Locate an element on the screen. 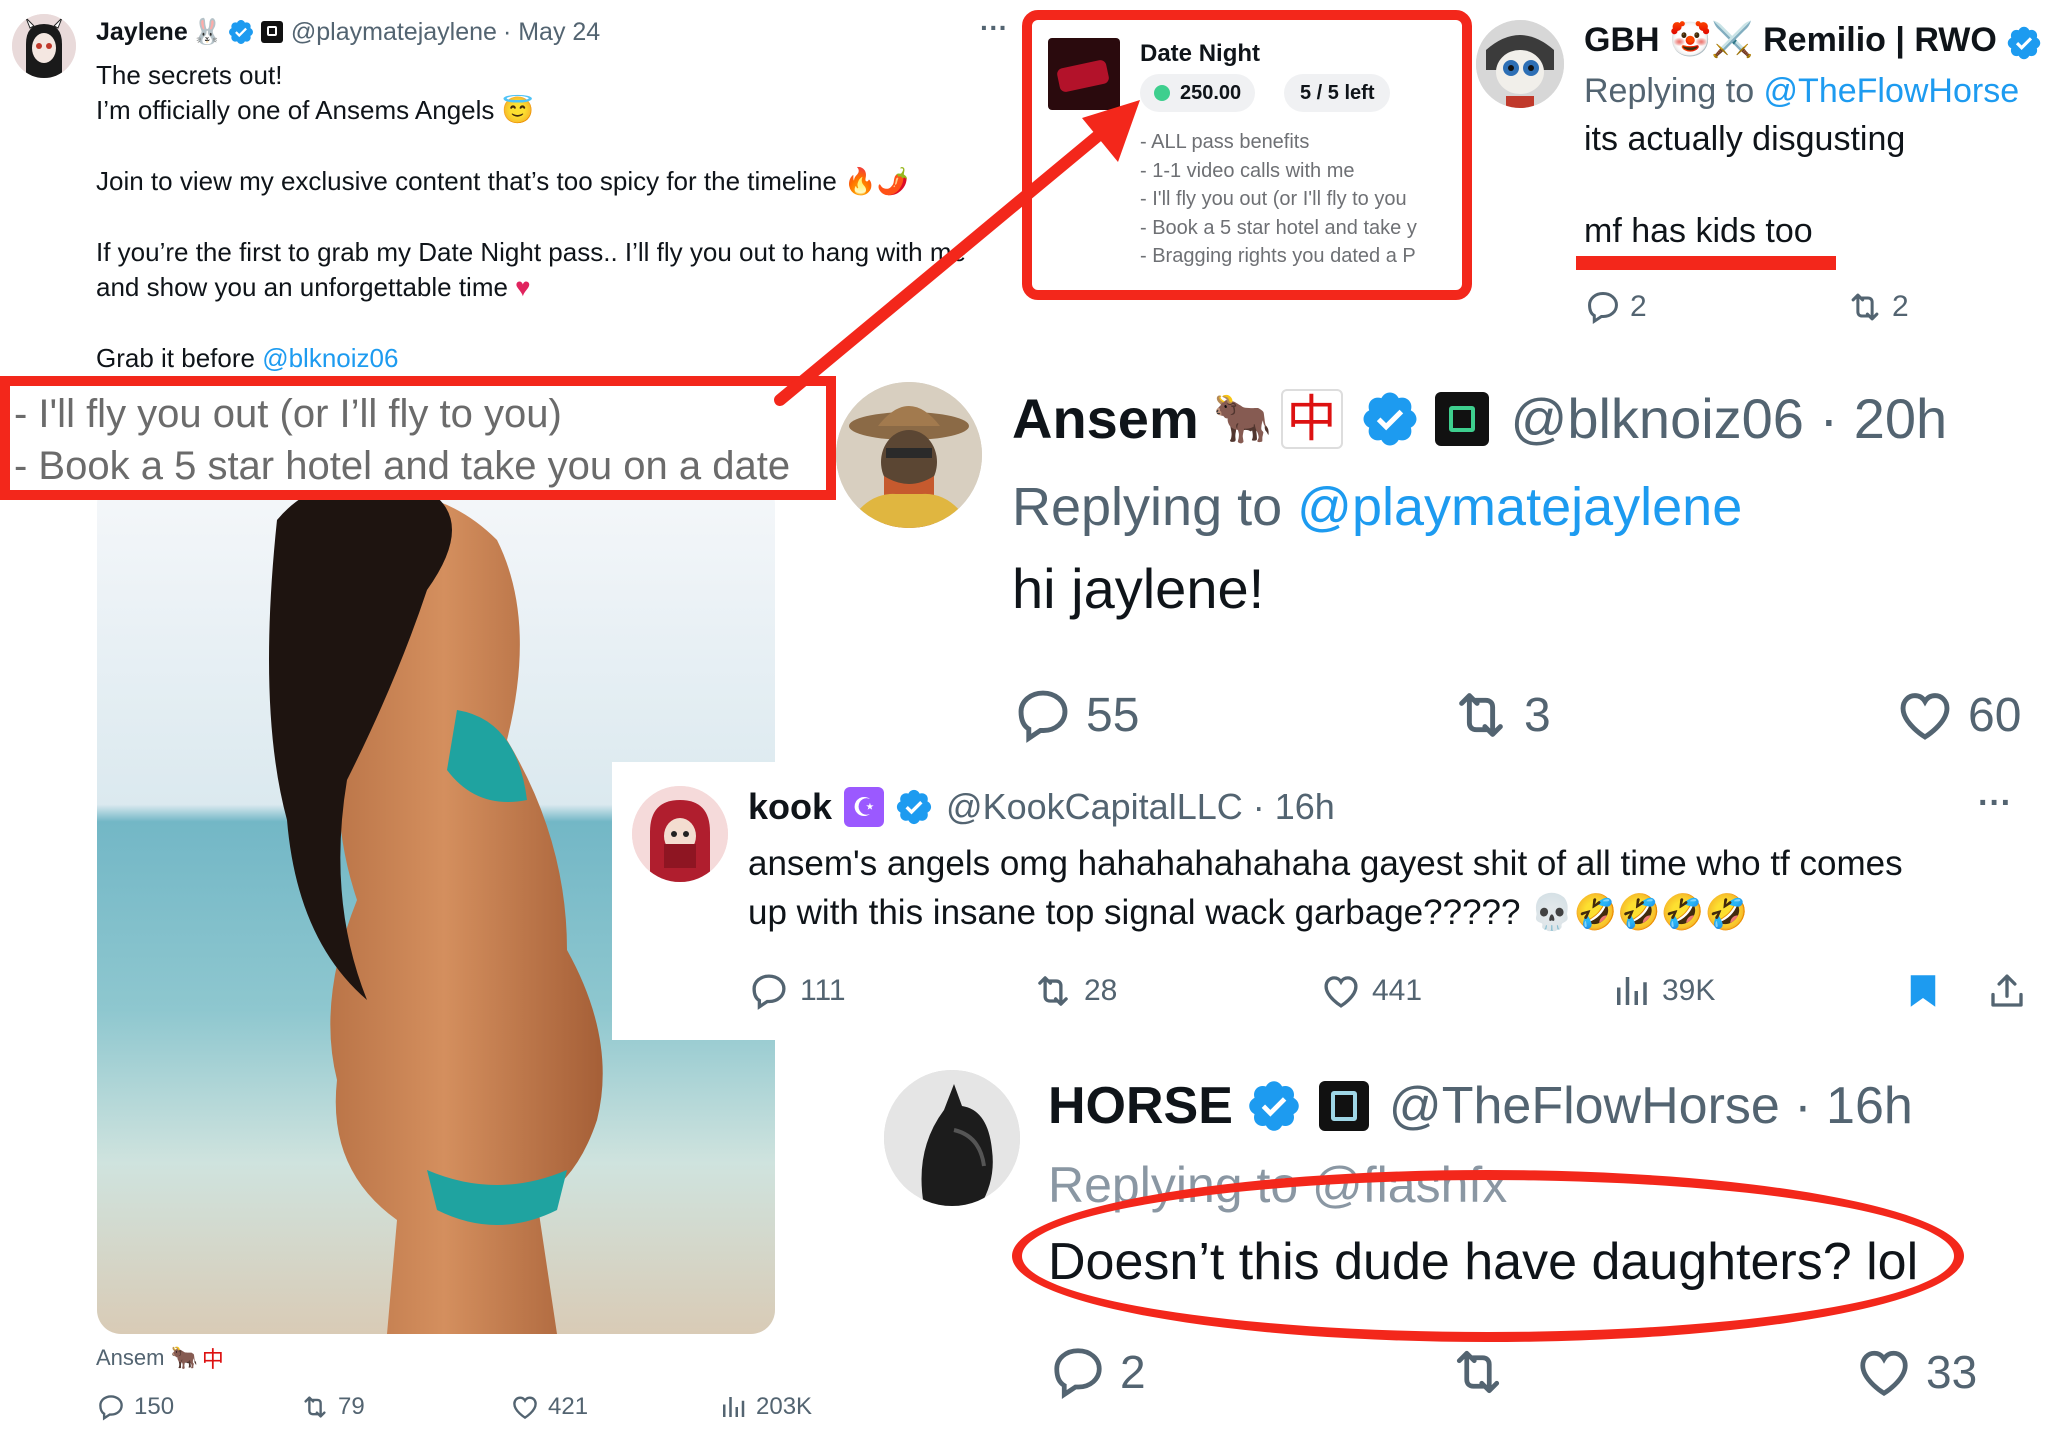 The image size is (2048, 1441). ansem-repost-count: 3 is located at coordinates (1537, 715).